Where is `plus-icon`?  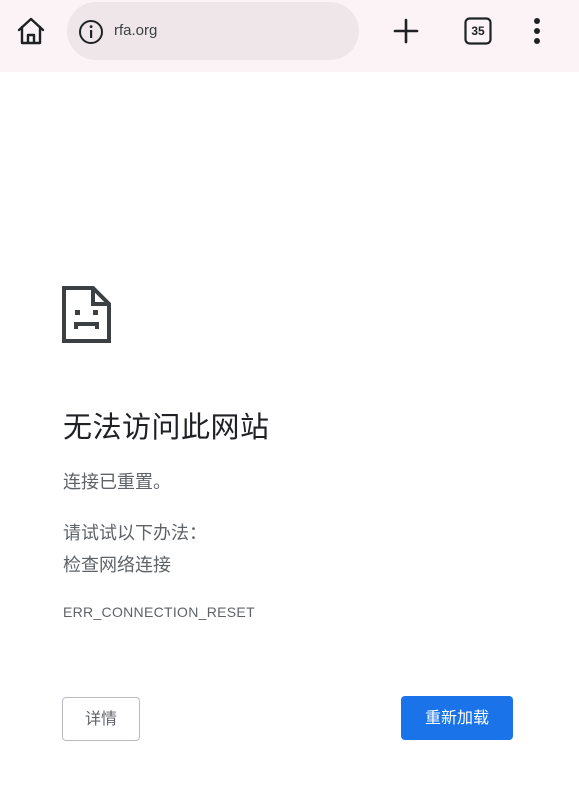 plus-icon is located at coordinates (406, 31).